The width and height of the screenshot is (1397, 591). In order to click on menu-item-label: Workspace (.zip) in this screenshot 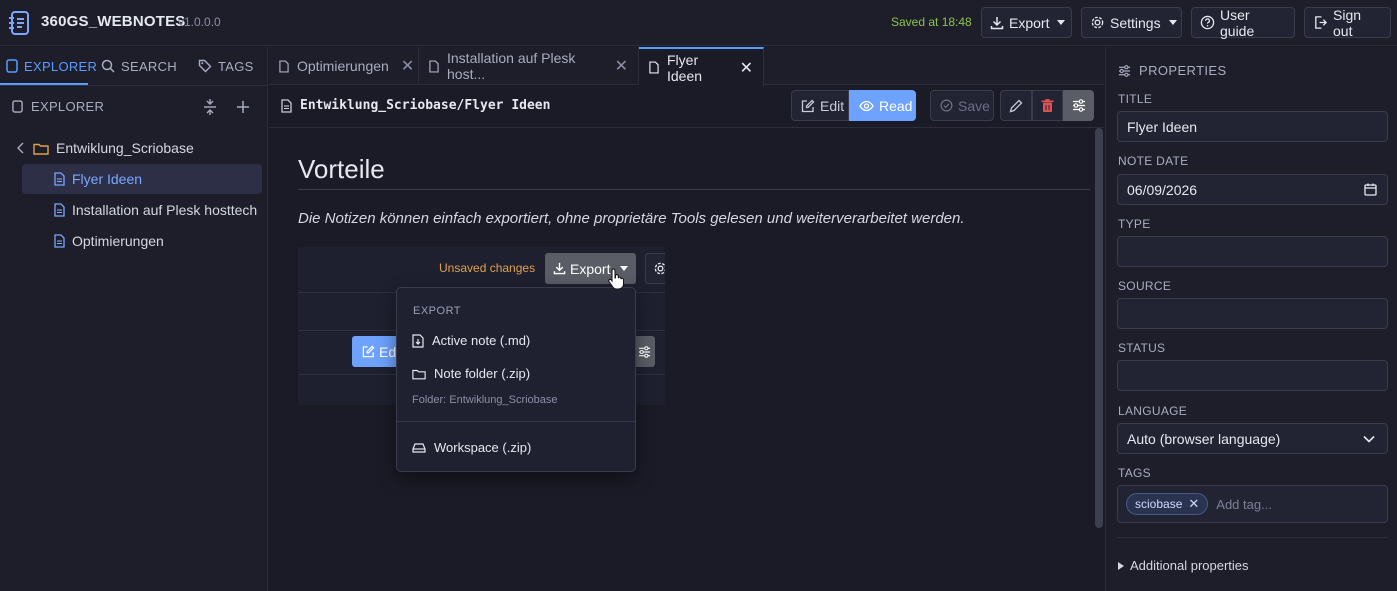, I will do `click(483, 447)`.